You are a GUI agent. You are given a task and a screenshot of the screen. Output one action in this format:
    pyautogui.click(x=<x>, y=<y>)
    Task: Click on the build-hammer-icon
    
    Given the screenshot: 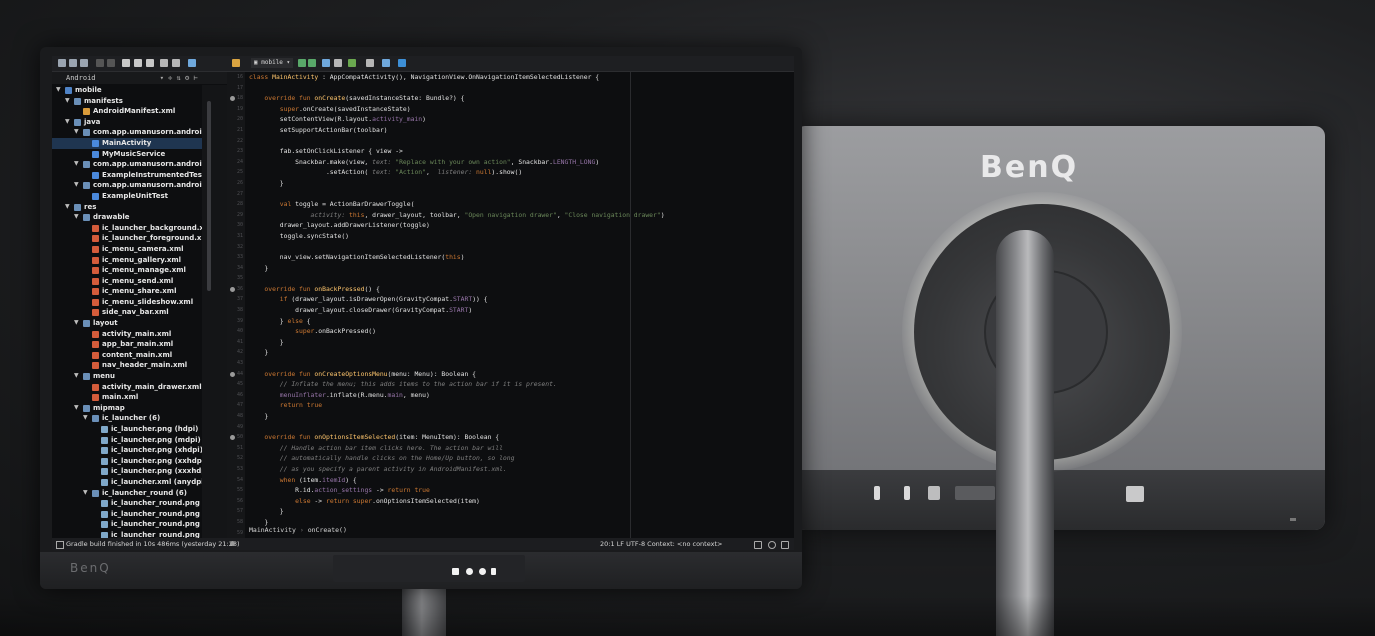 What is the action you would take?
    pyautogui.click(x=236, y=63)
    